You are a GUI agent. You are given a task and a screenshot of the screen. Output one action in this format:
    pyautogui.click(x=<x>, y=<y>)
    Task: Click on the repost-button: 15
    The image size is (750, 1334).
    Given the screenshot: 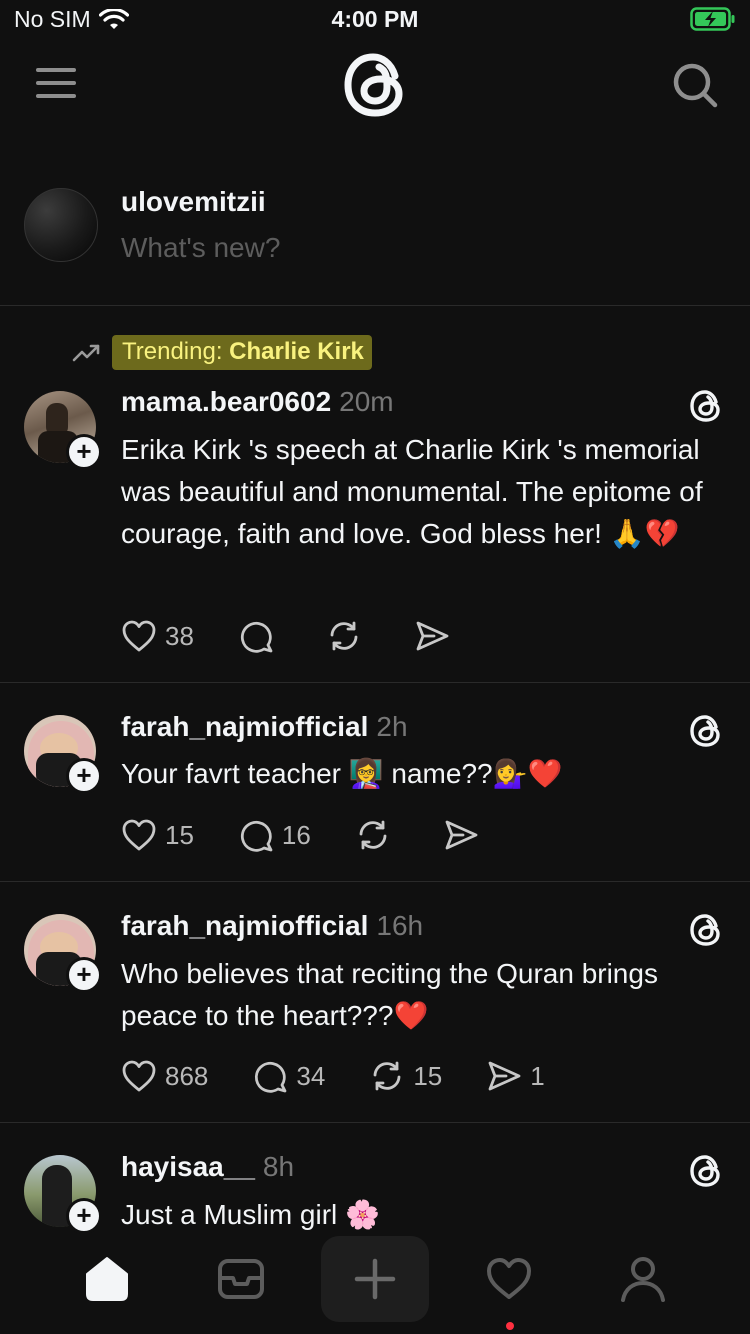 What is the action you would take?
    pyautogui.click(x=405, y=1076)
    